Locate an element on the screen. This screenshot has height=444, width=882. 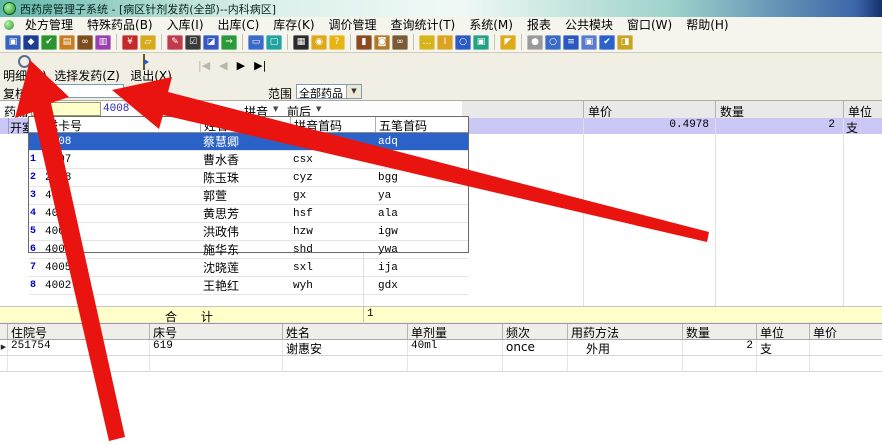
menu-item-stock-out: 出库(C) is located at coordinates (239, 24).